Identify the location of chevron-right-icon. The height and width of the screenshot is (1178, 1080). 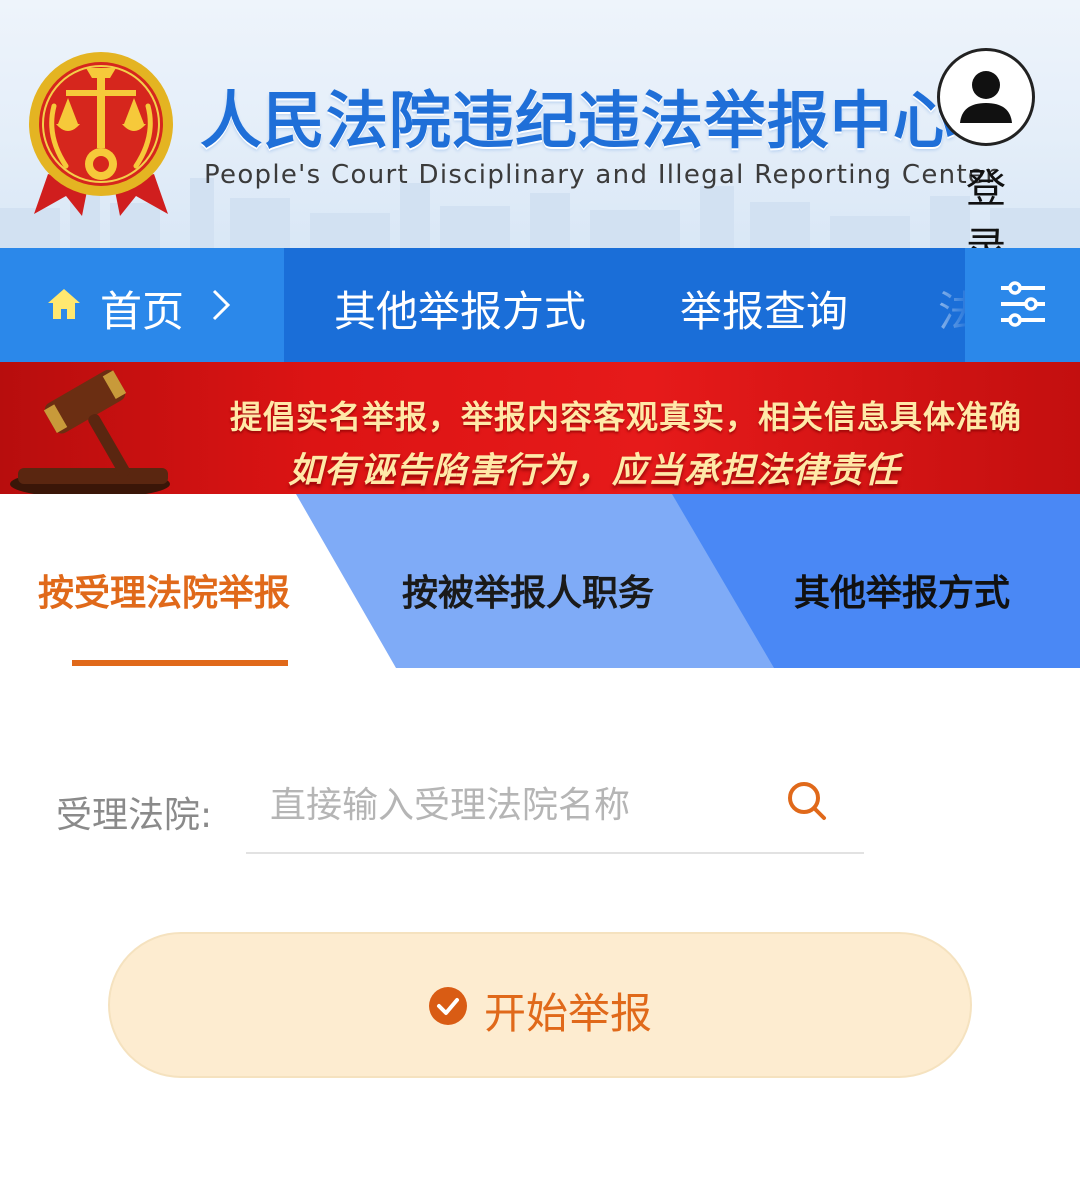
(221, 305).